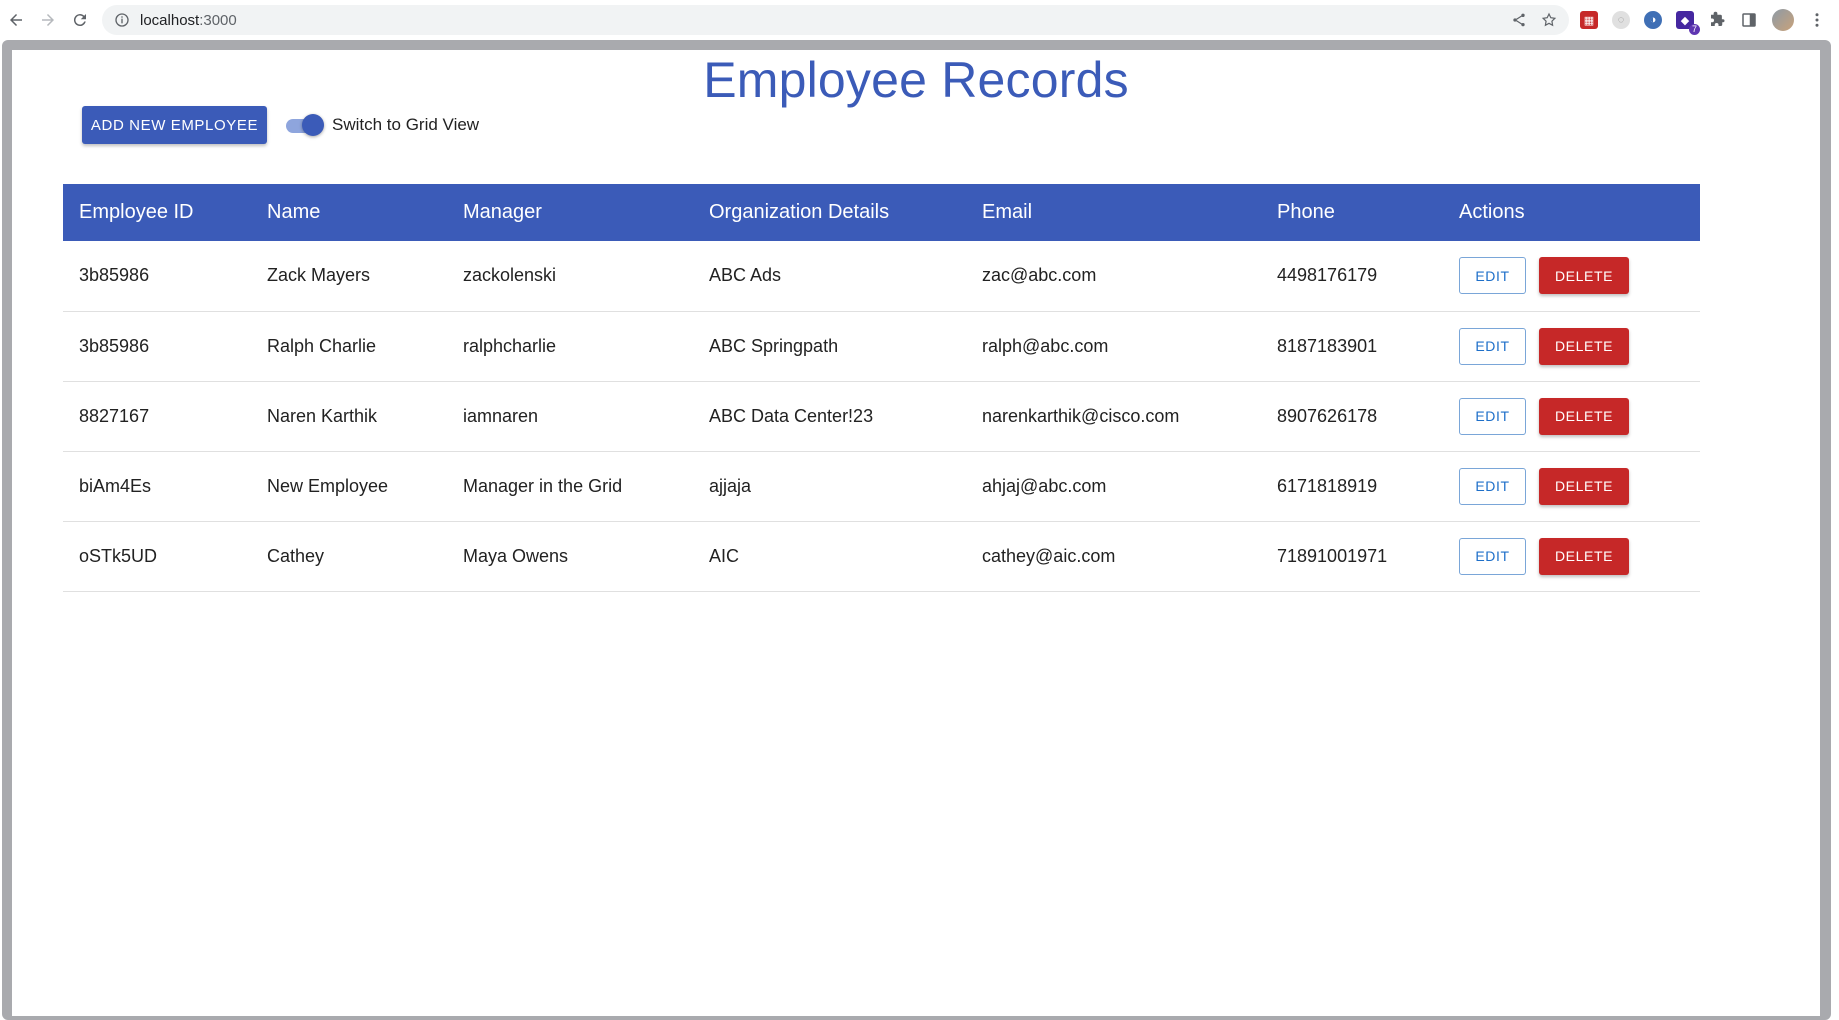  I want to click on cell-email: zac@abc.com, so click(1113, 276).